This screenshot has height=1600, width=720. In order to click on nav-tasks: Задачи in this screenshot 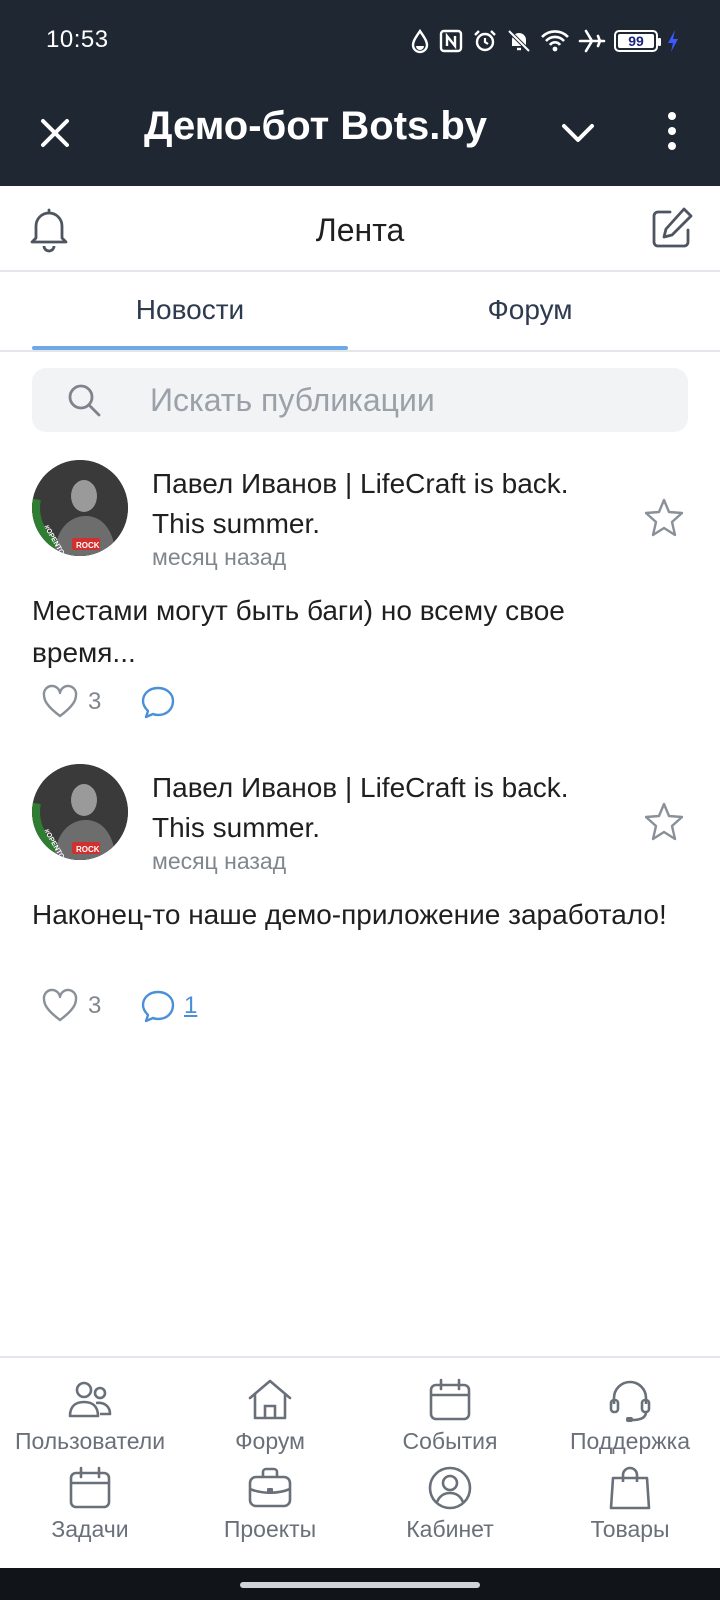, I will do `click(90, 1503)`.